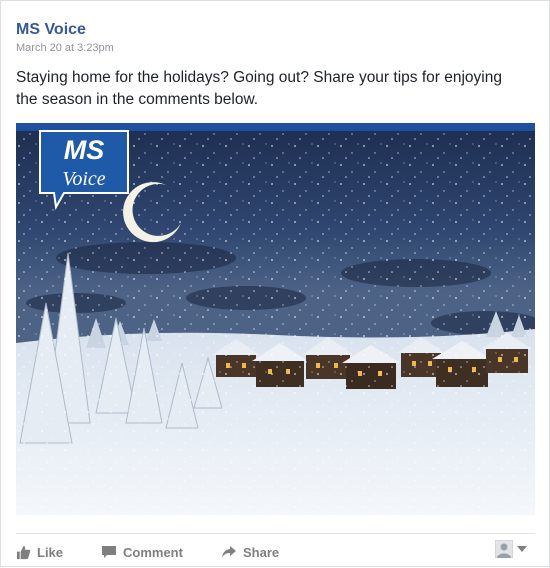 The height and width of the screenshot is (568, 550). I want to click on like-button: Like, so click(39, 552).